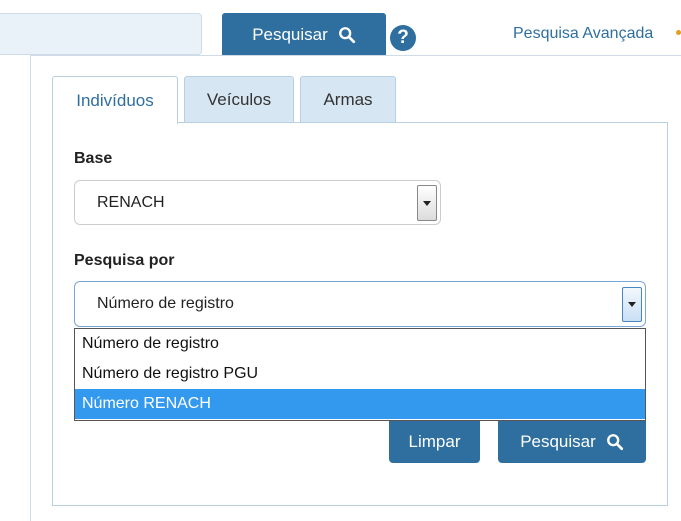 The height and width of the screenshot is (521, 681). I want to click on help-icon: ?, so click(403, 38).